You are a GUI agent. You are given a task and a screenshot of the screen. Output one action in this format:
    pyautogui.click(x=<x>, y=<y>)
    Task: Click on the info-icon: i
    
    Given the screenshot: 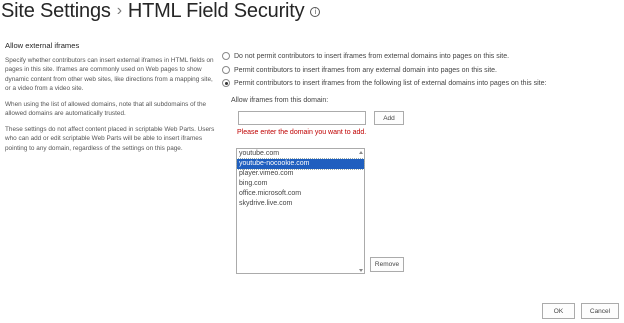 What is the action you would take?
    pyautogui.click(x=315, y=12)
    